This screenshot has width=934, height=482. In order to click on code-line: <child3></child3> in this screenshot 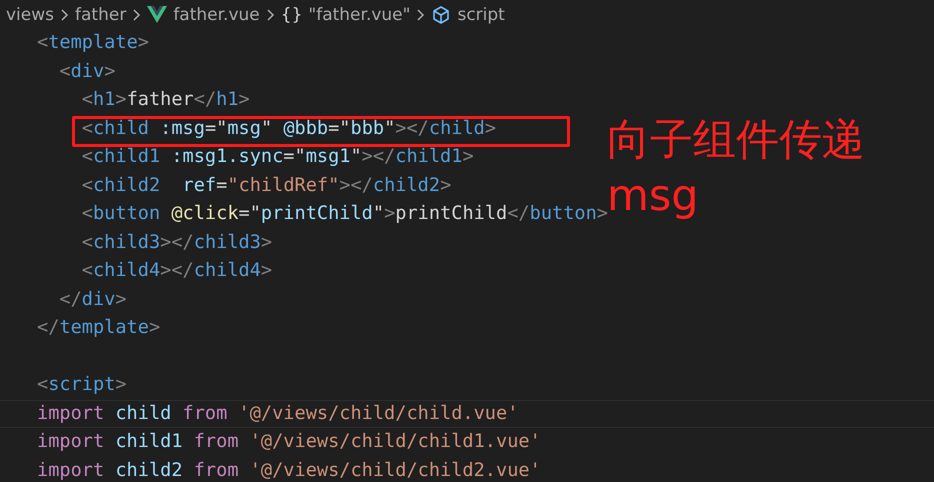, I will do `click(176, 242)`.